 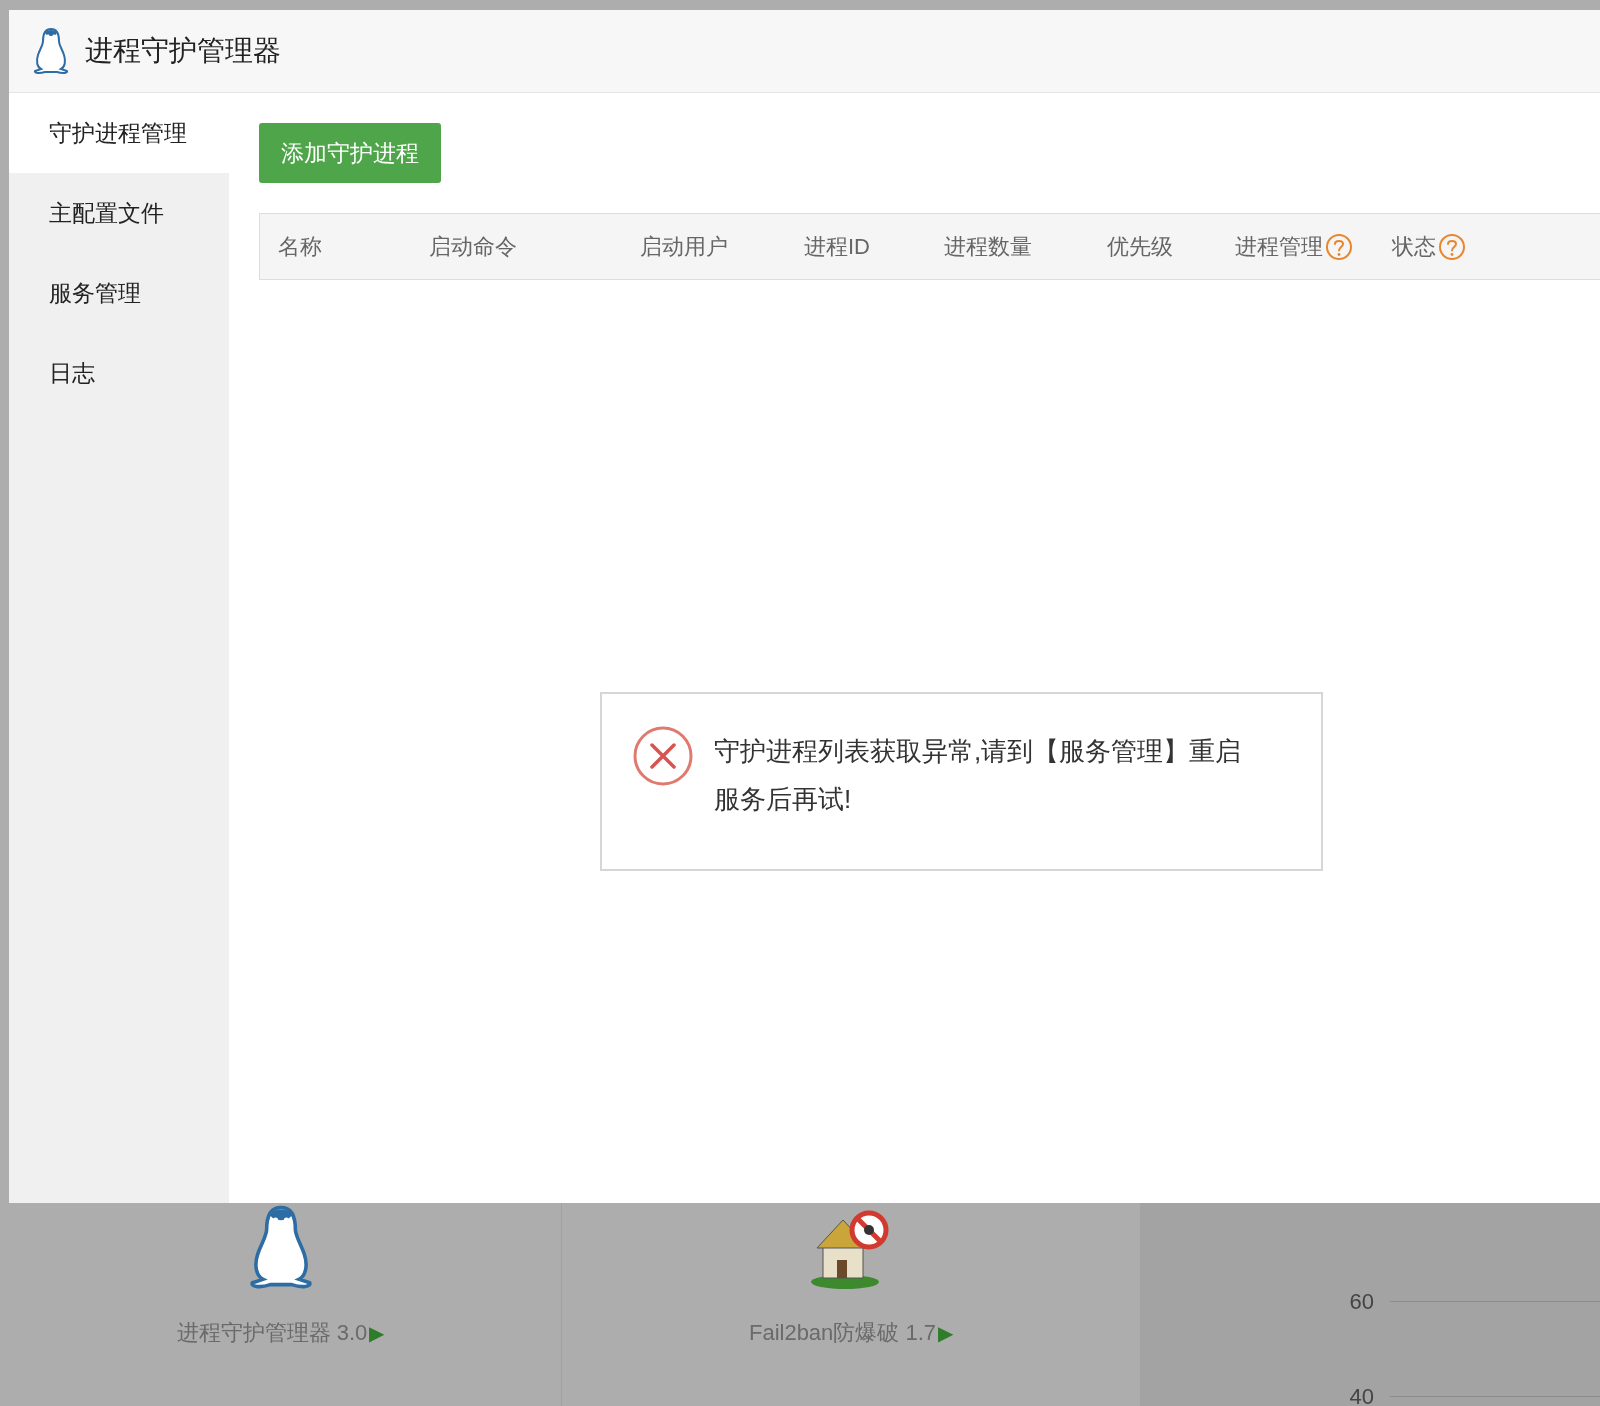 What do you see at coordinates (1414, 247) in the screenshot?
I see `column-header: 状态` at bounding box center [1414, 247].